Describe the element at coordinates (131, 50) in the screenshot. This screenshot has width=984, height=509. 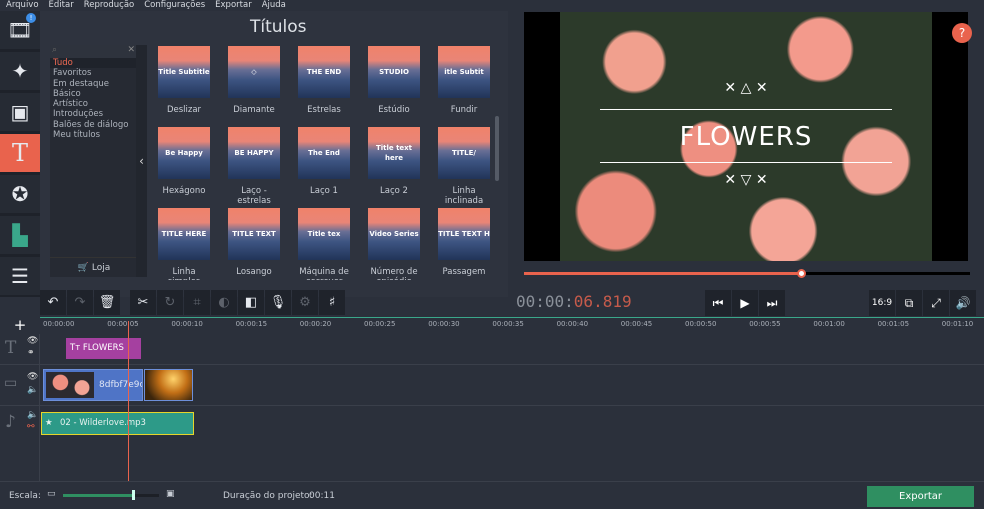
I see `clear-icon: ✕` at that location.